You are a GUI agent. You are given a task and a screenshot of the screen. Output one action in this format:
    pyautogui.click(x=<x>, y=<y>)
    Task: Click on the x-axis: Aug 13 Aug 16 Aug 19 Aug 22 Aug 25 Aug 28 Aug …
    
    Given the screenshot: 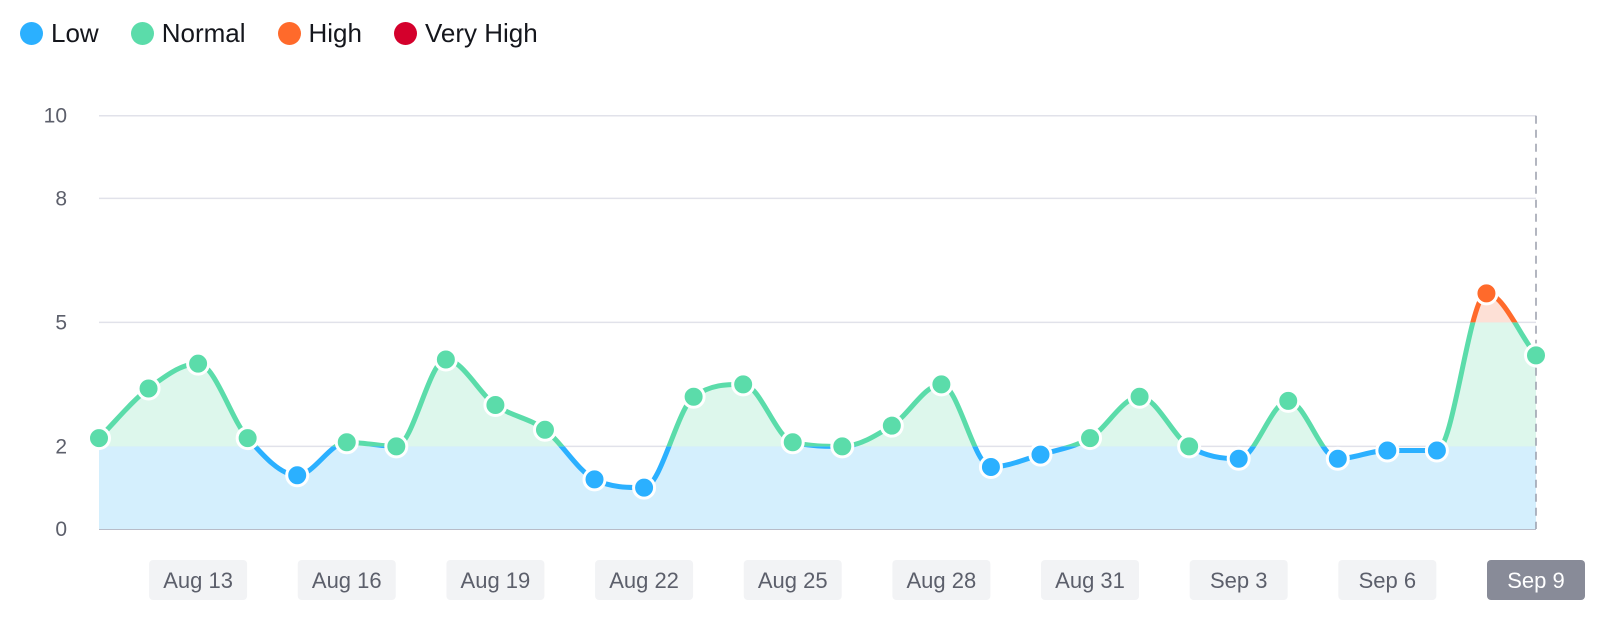 What is the action you would take?
    pyautogui.click(x=867, y=580)
    